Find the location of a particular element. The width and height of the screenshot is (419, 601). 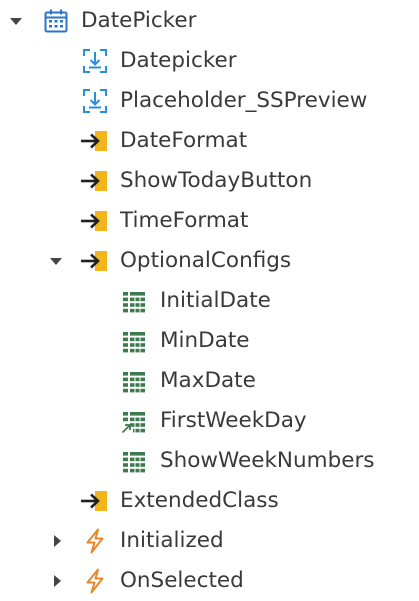

calendar-icon is located at coordinates (56, 21).